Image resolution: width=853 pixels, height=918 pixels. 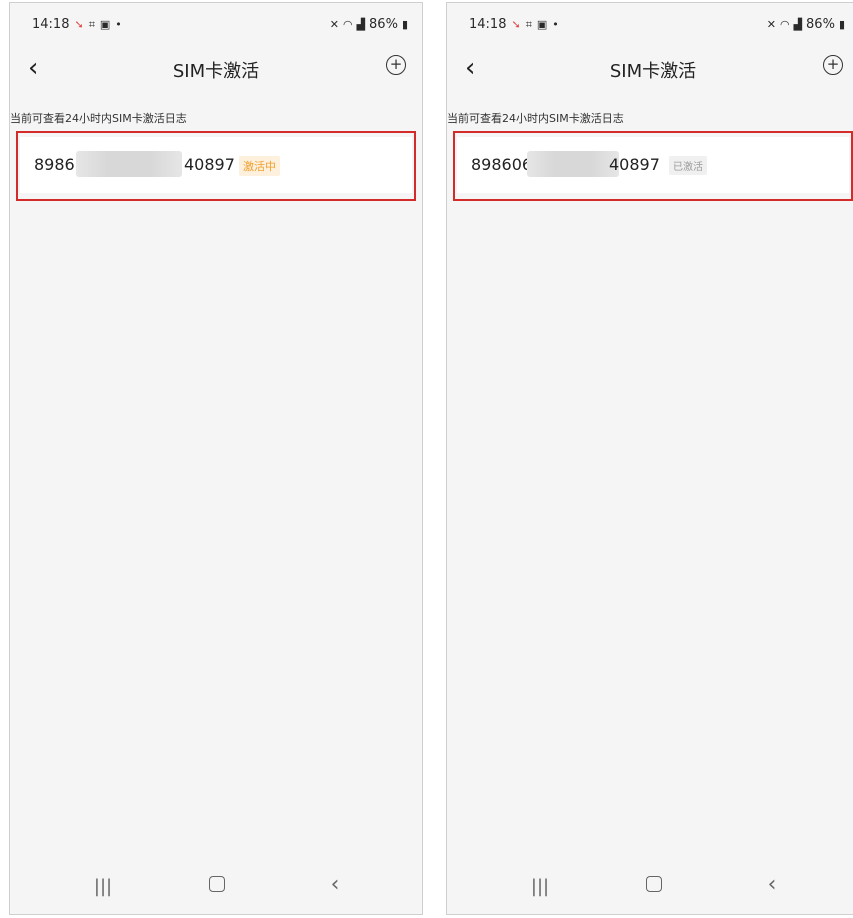 I want to click on iccid-prefix: 898606, so click(x=502, y=164).